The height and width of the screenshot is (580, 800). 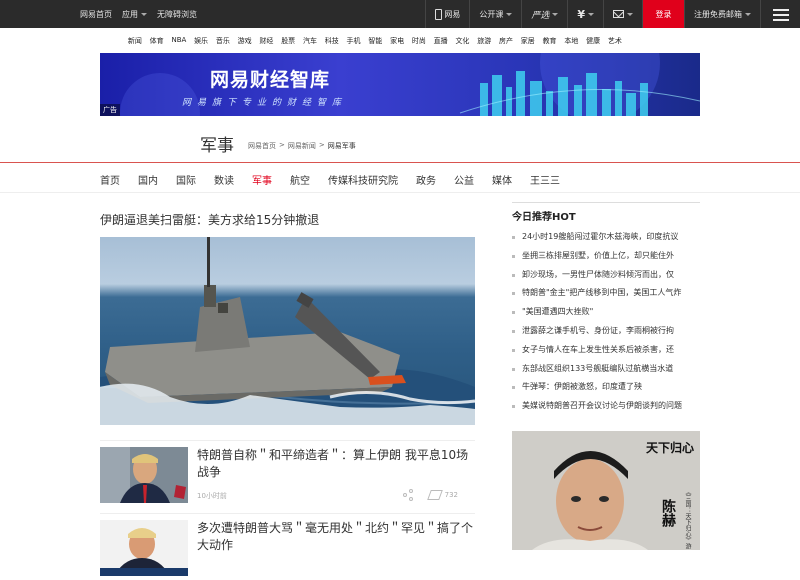 I want to click on hot-section-title: 今日推荐HOT, so click(x=606, y=212).